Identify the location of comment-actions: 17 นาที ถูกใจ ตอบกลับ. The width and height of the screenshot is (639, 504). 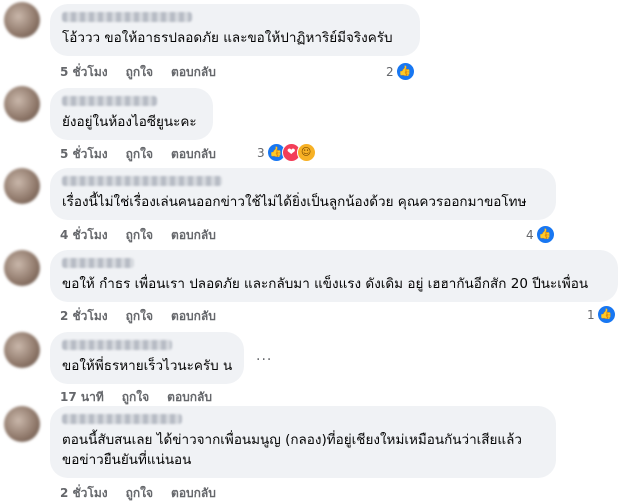
(145, 397).